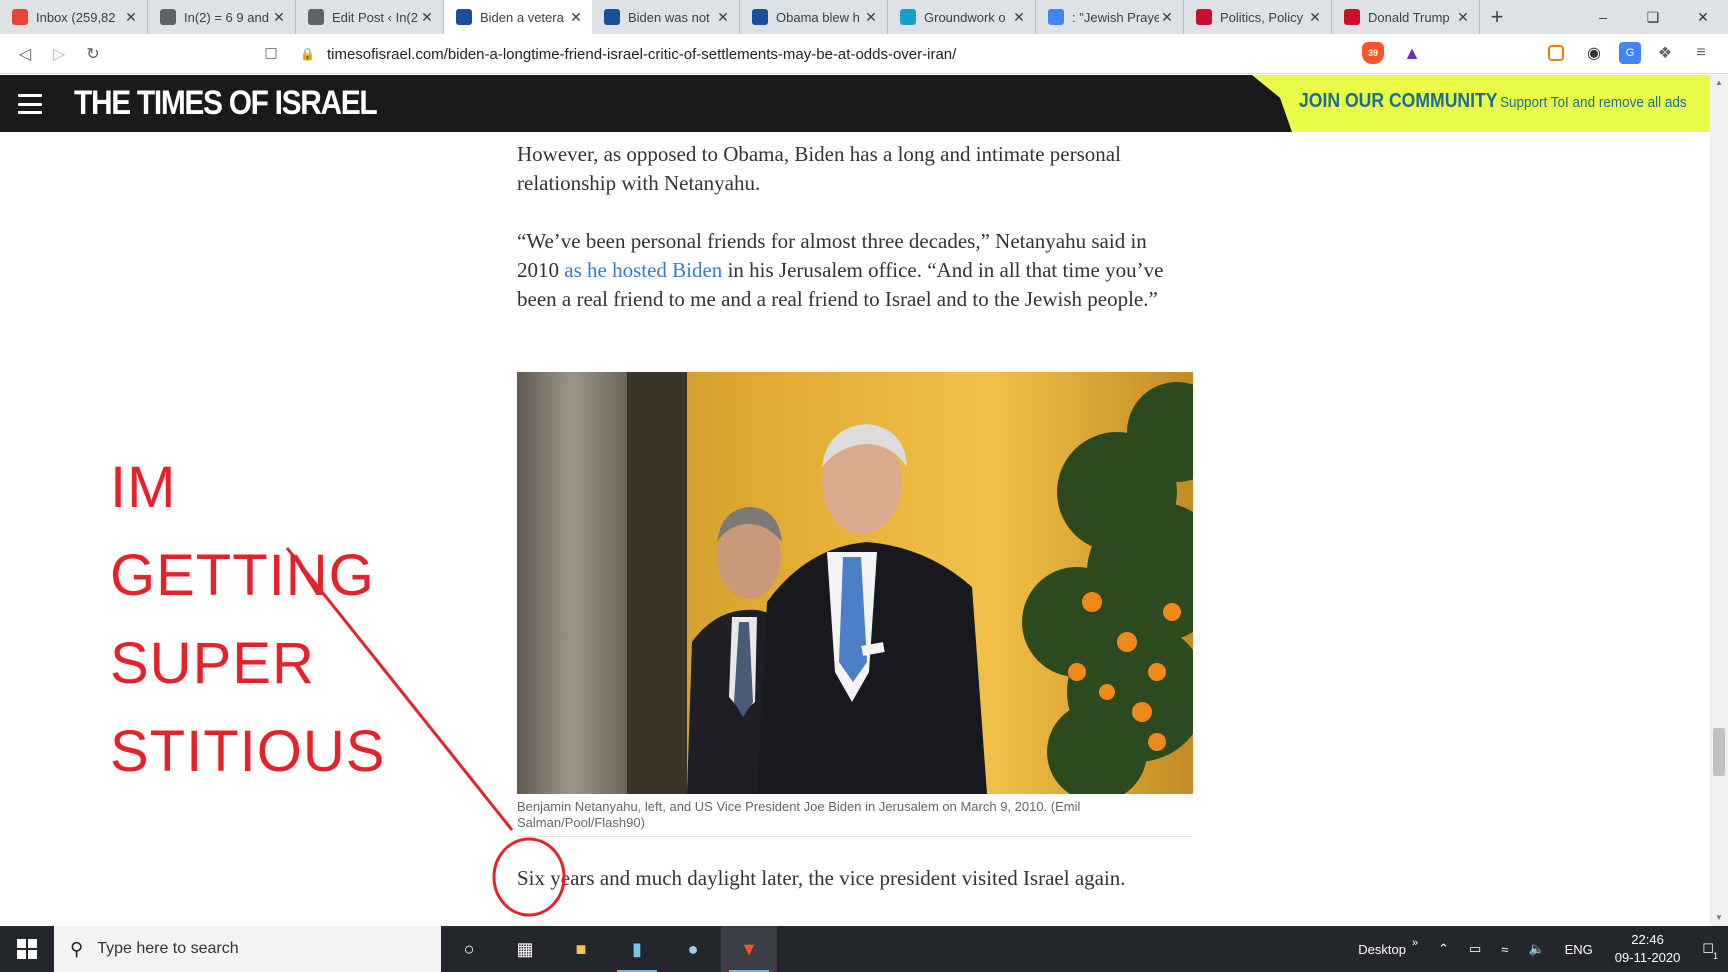 This screenshot has height=972, width=1728. I want to click on browser-tab: Edit Post ‹ In(2 ✕, so click(370, 17).